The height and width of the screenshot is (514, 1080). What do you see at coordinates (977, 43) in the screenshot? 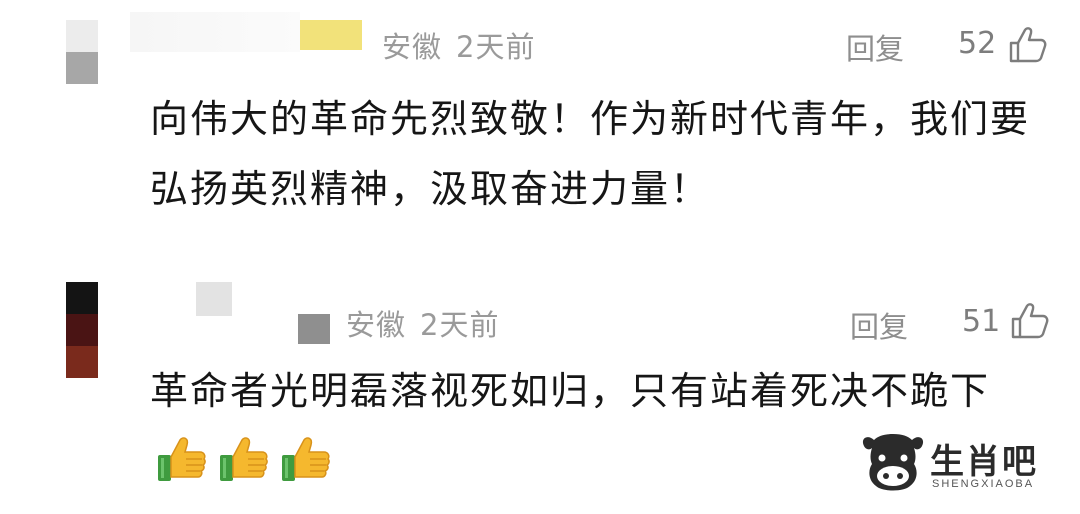
I see `like-count: 52` at bounding box center [977, 43].